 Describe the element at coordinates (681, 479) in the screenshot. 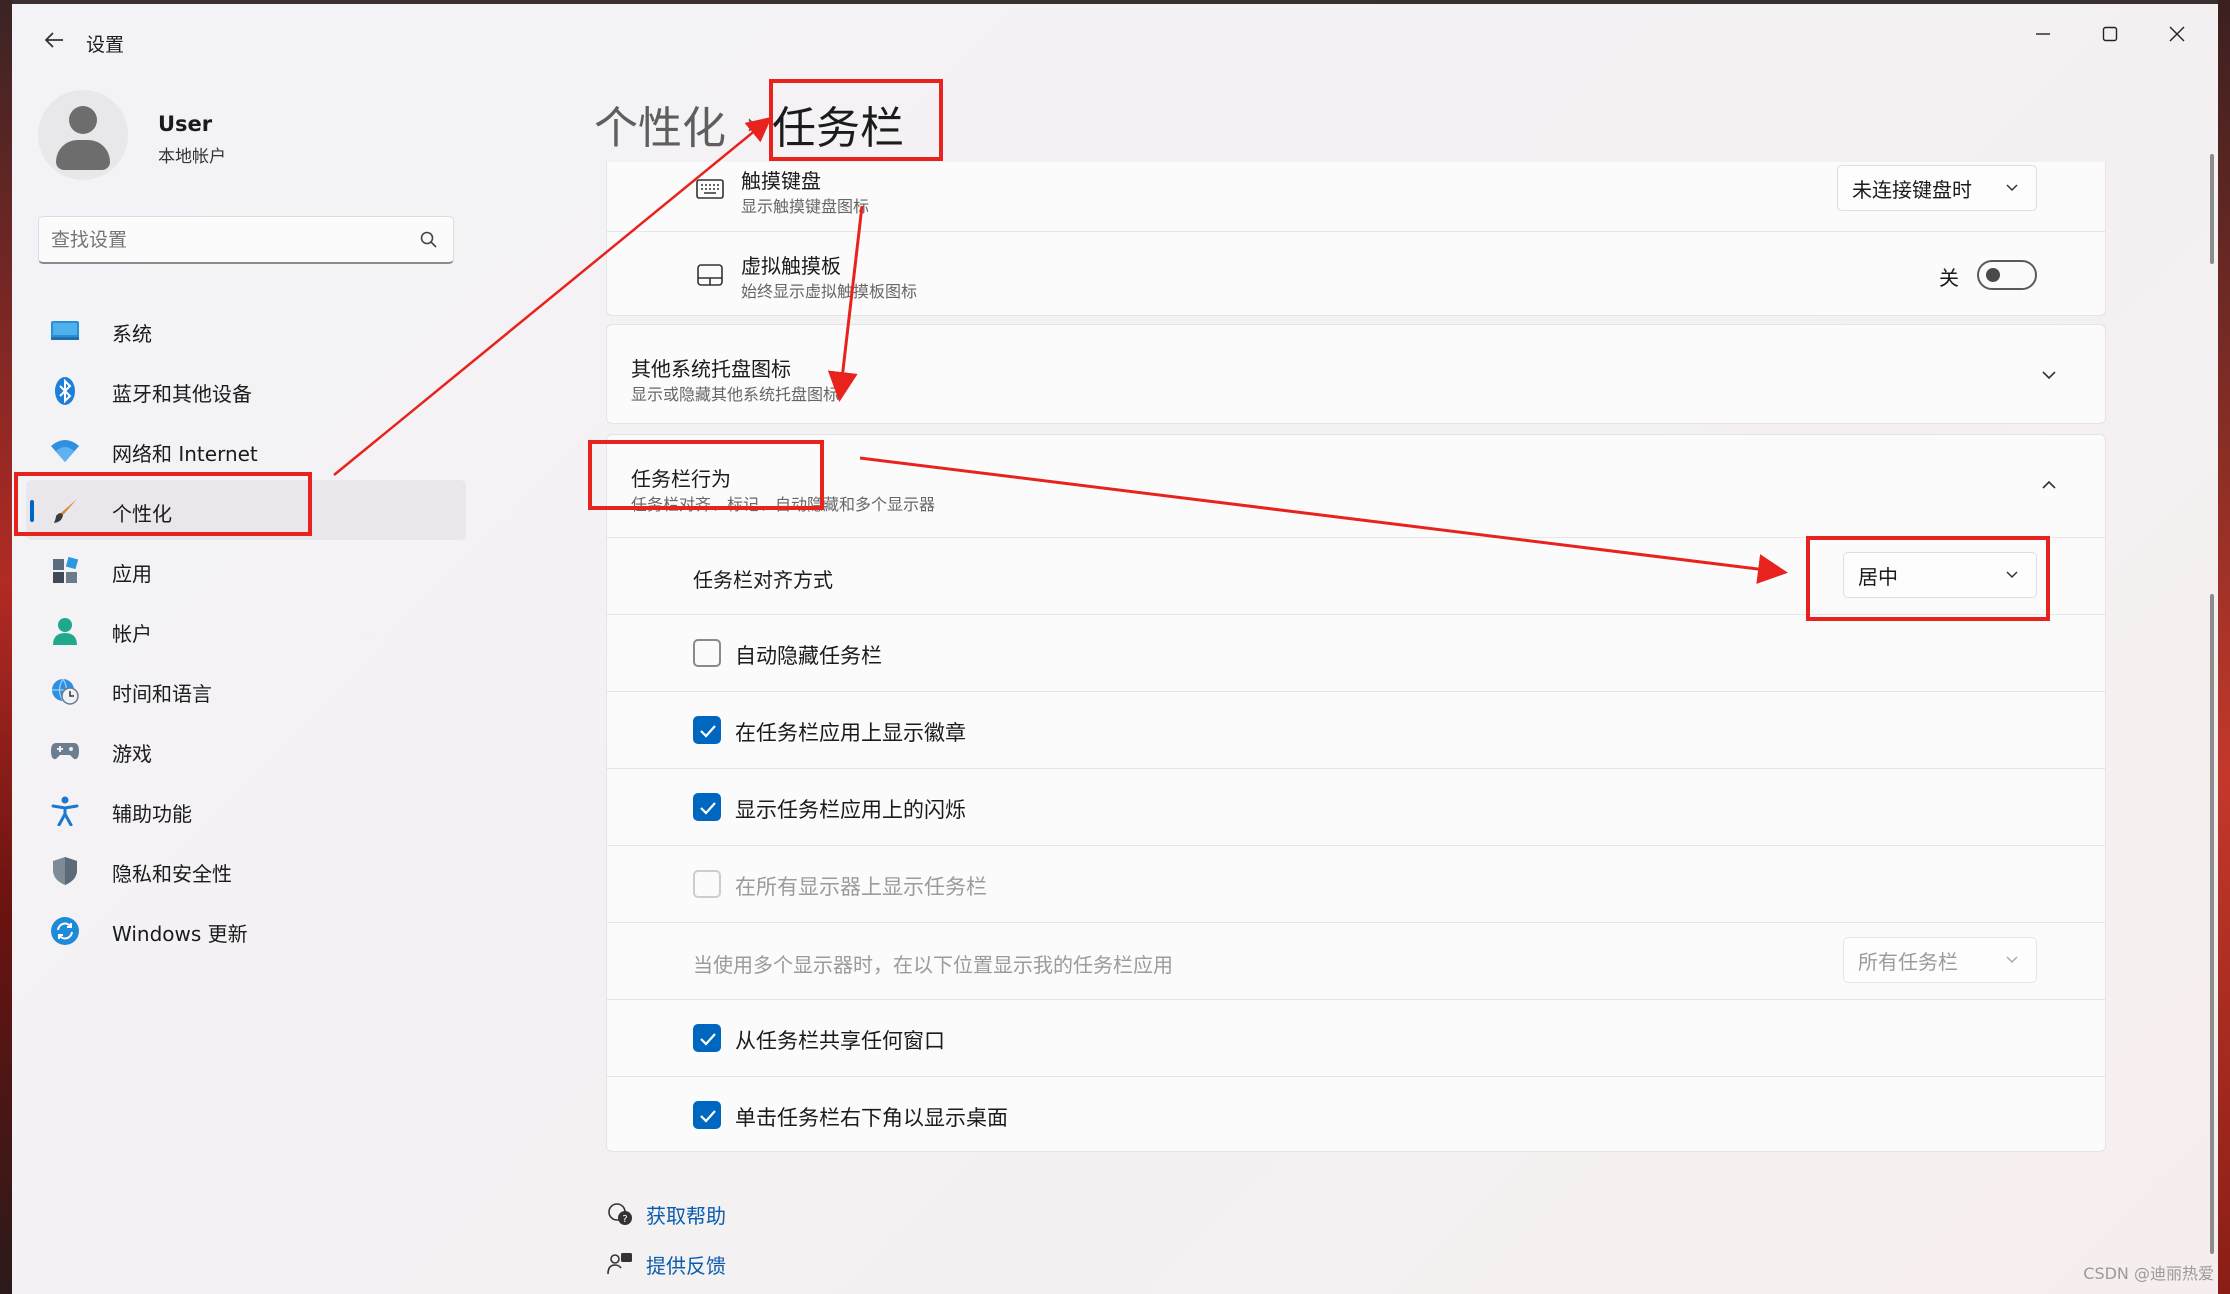

I see `taskbar-behaviors-title: 任务栏行为` at that location.